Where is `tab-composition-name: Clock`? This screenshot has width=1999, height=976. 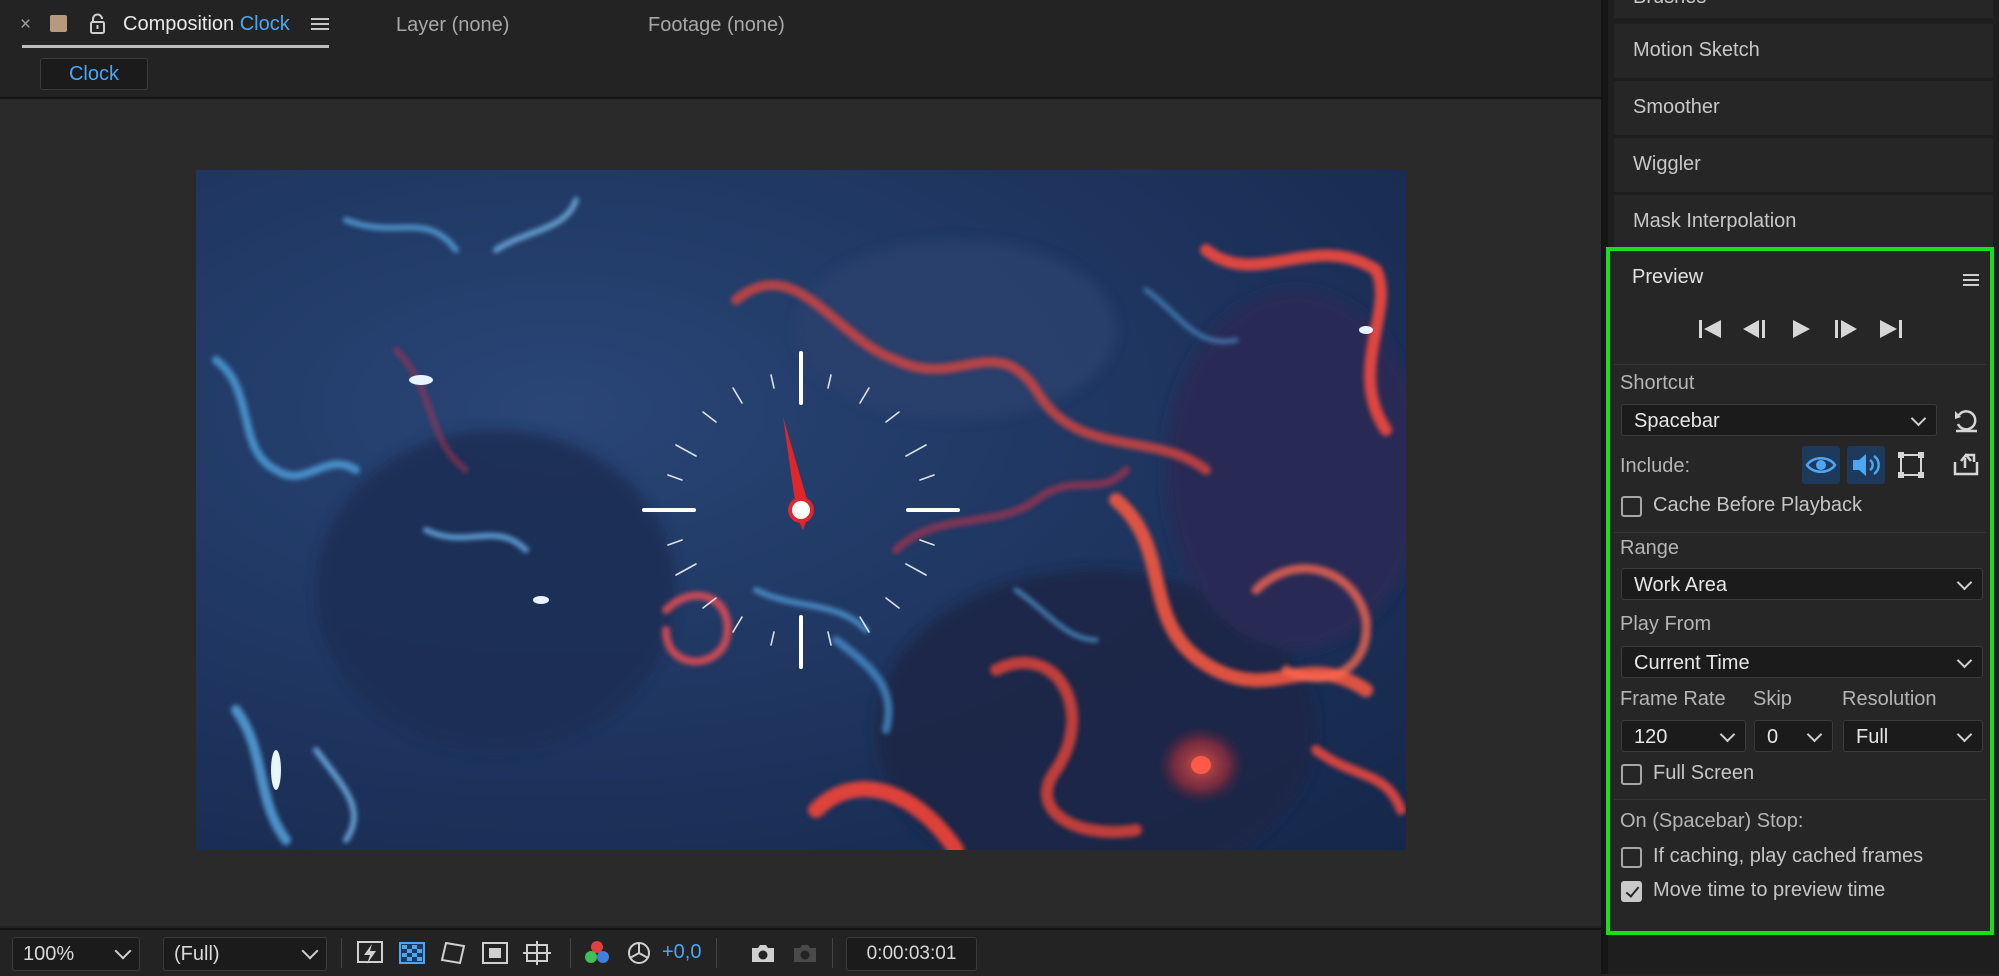
tab-composition-name: Clock is located at coordinates (264, 24).